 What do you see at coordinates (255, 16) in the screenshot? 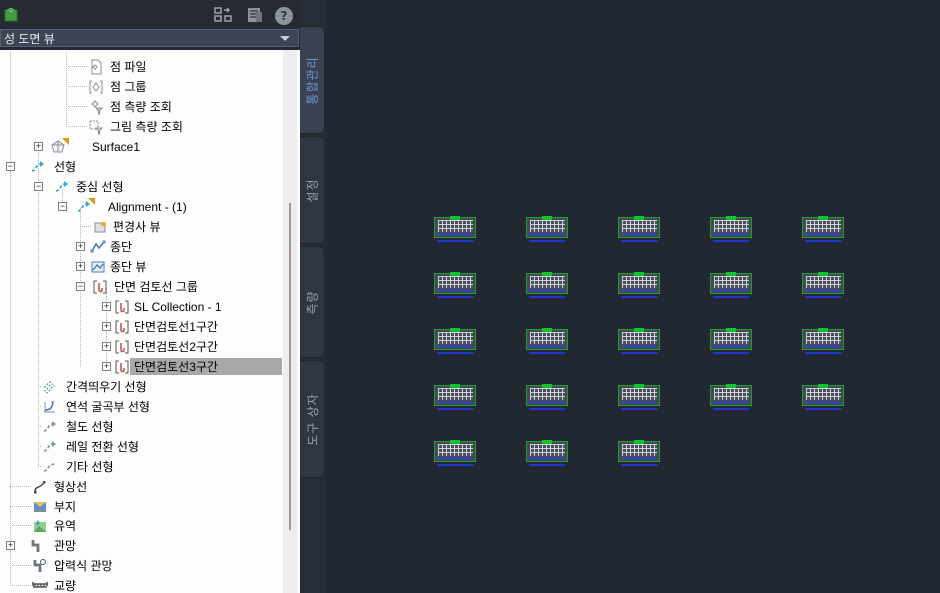
I see `list-view-icon` at bounding box center [255, 16].